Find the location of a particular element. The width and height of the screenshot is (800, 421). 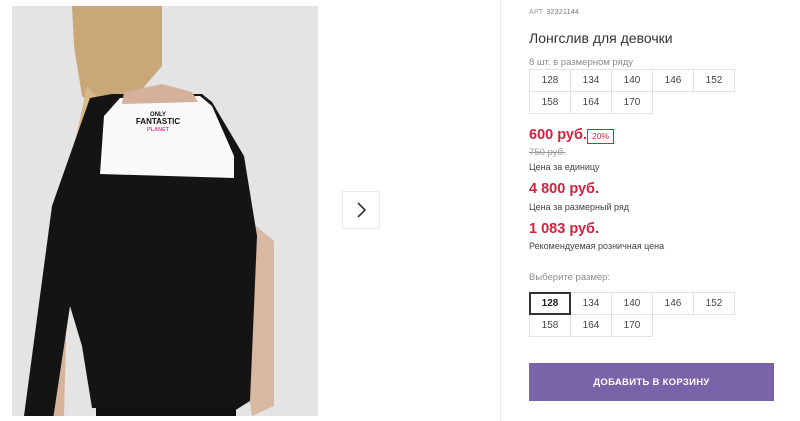

retail-price-label: Рекомендуемая розничная цена is located at coordinates (597, 246).